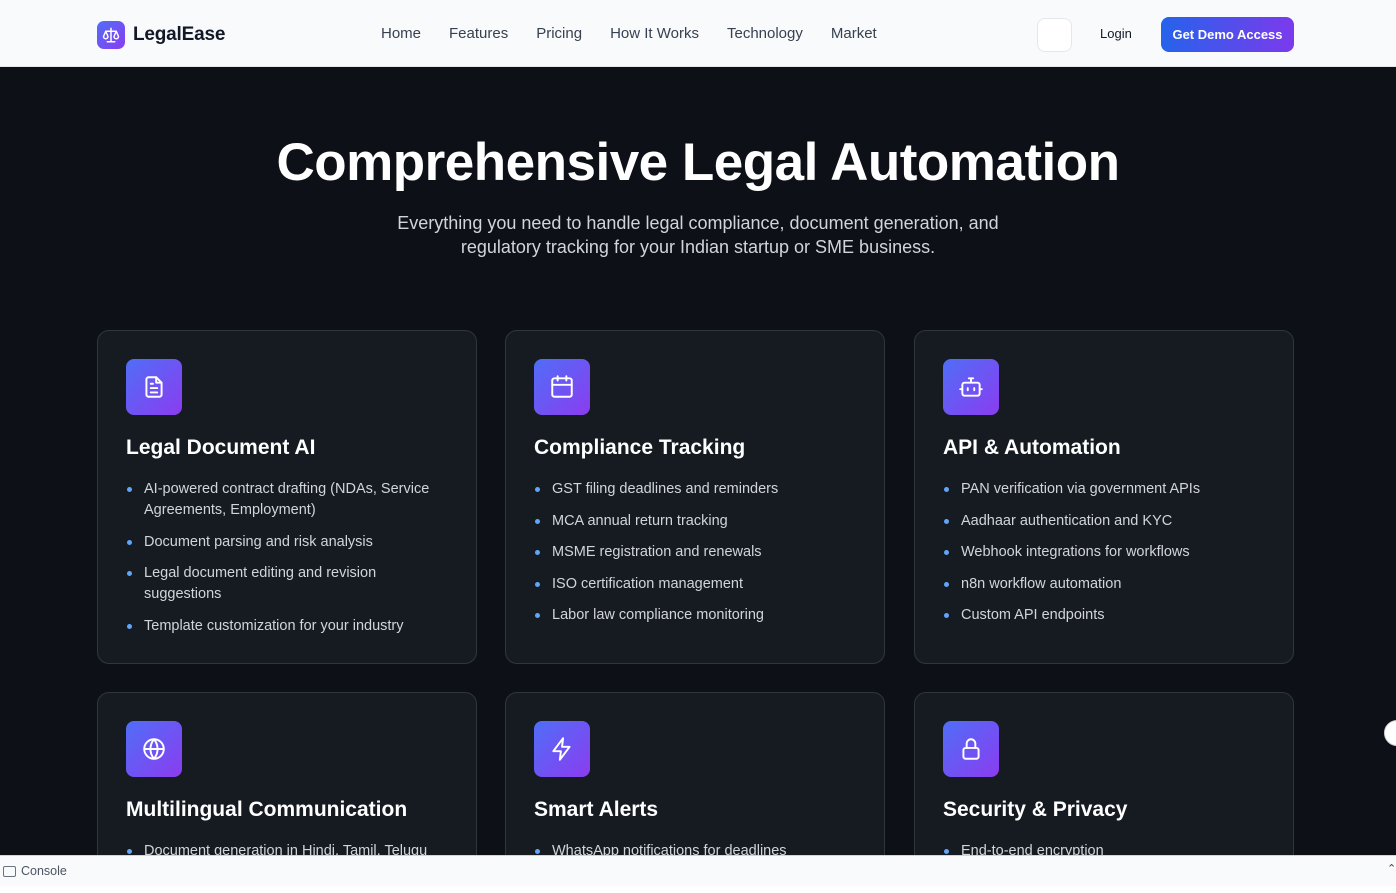  I want to click on list-item: MCA annual return tracking, so click(699, 521).